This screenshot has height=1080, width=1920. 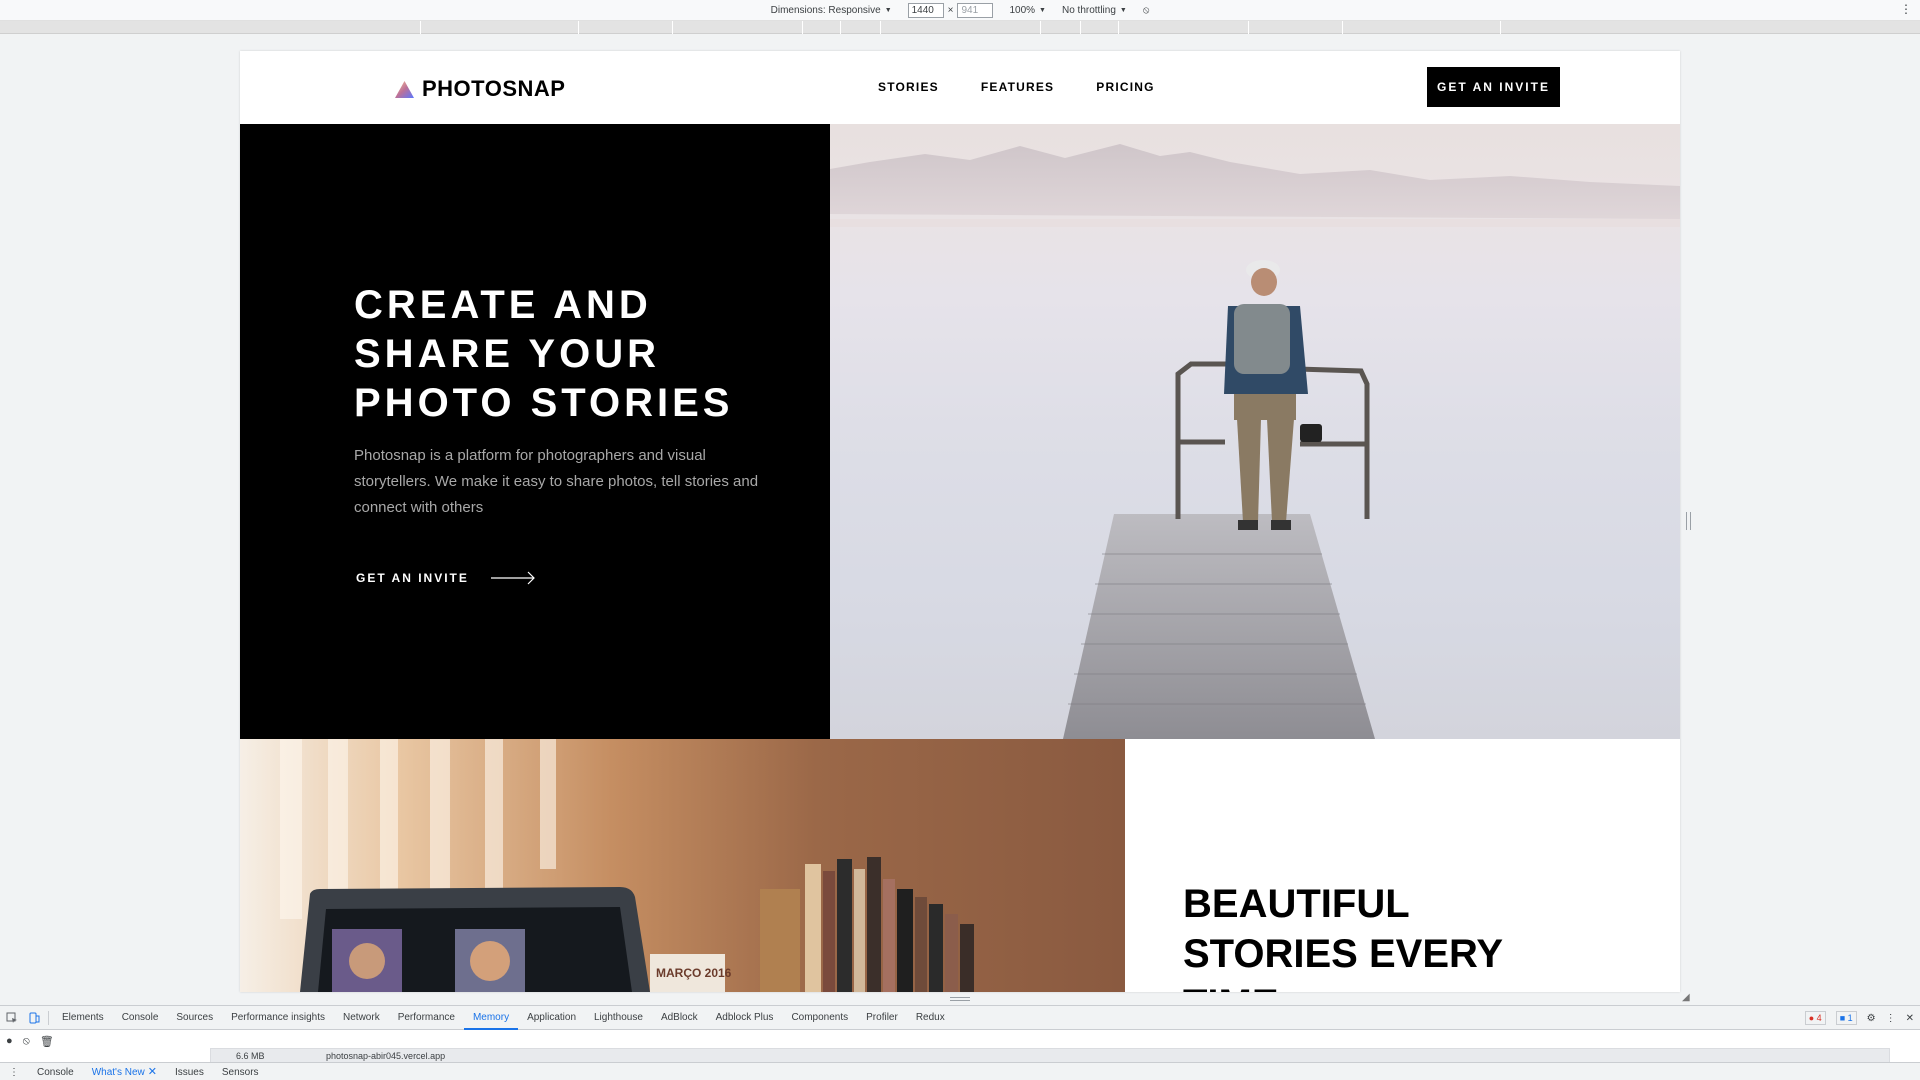 I want to click on zoom-label: 100%, so click(x=1022, y=10).